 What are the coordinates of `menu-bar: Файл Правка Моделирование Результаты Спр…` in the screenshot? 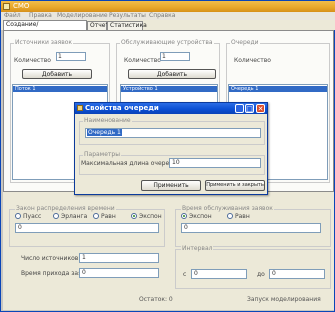 It's located at (168, 16).